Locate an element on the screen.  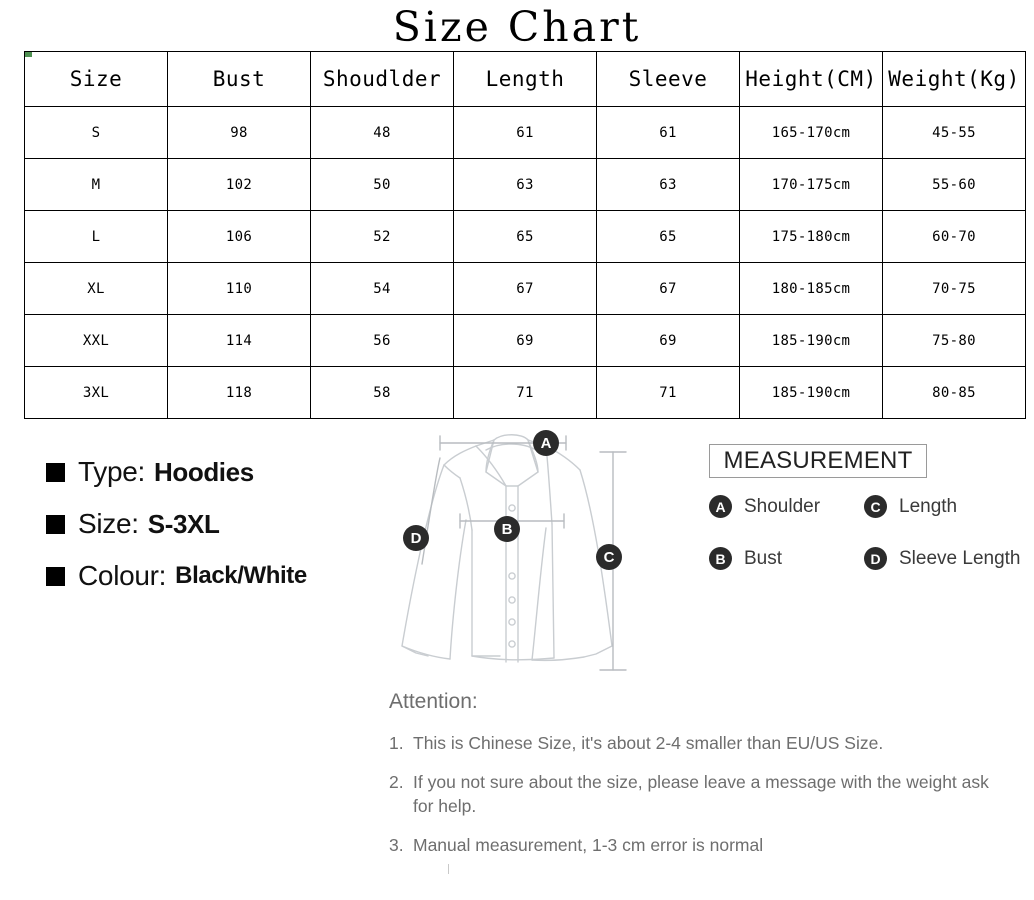
column-header-bust: Bust is located at coordinates (239, 79).